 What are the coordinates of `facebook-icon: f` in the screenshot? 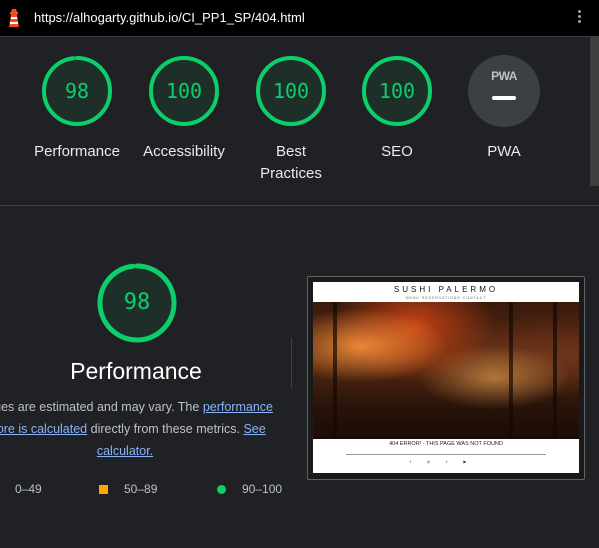 It's located at (418, 461).